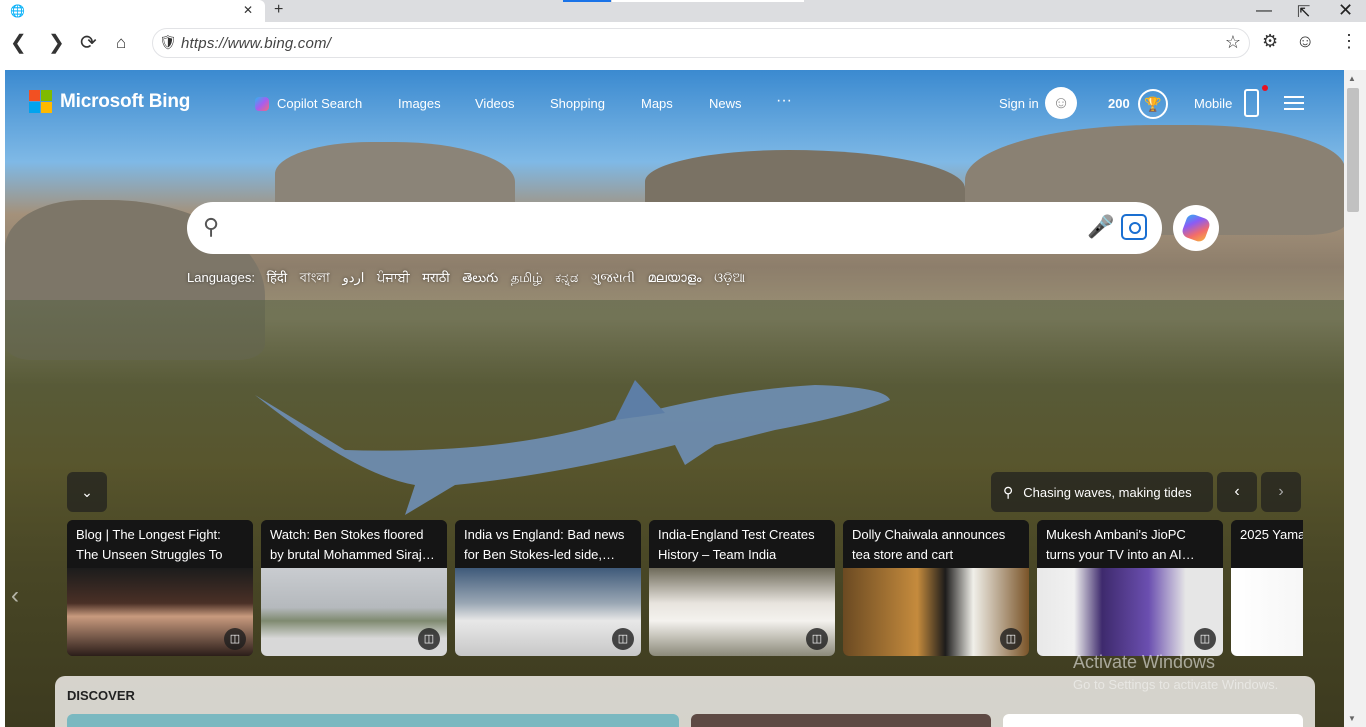  What do you see at coordinates (1265, 88) in the screenshot?
I see `notification-dot` at bounding box center [1265, 88].